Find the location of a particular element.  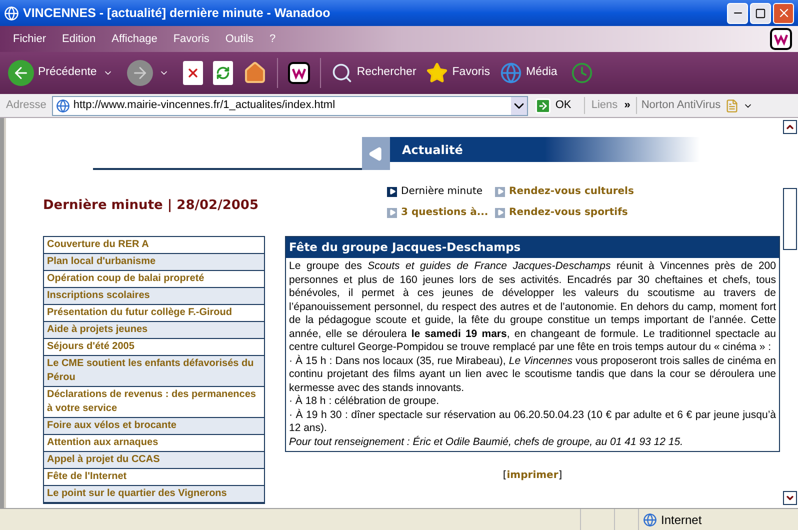

maximize-icon is located at coordinates (760, 13).